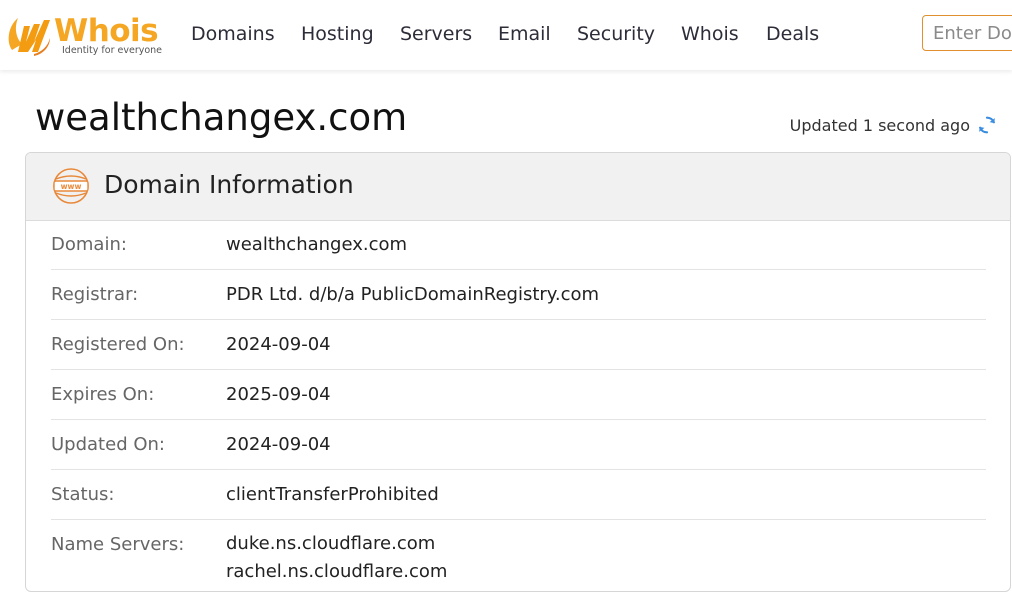  Describe the element at coordinates (436, 34) in the screenshot. I see `nav-servers: Servers` at that location.